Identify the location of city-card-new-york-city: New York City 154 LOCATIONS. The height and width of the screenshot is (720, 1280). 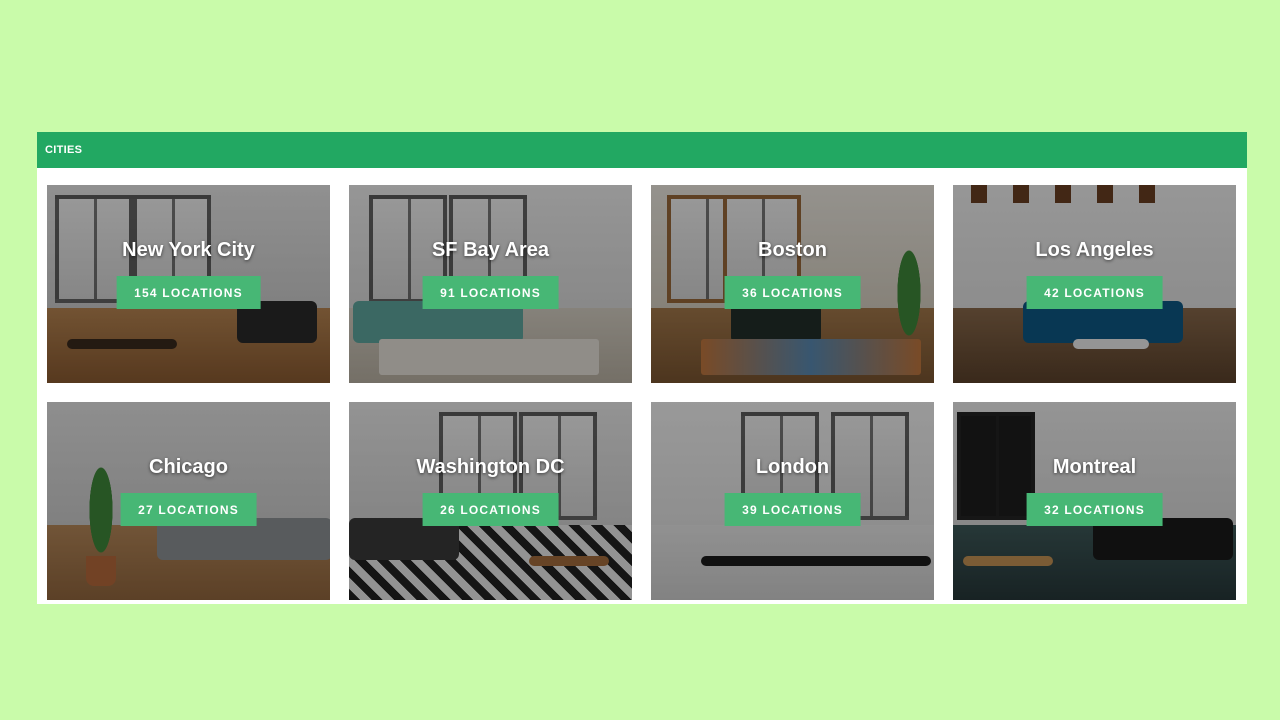
(188, 284).